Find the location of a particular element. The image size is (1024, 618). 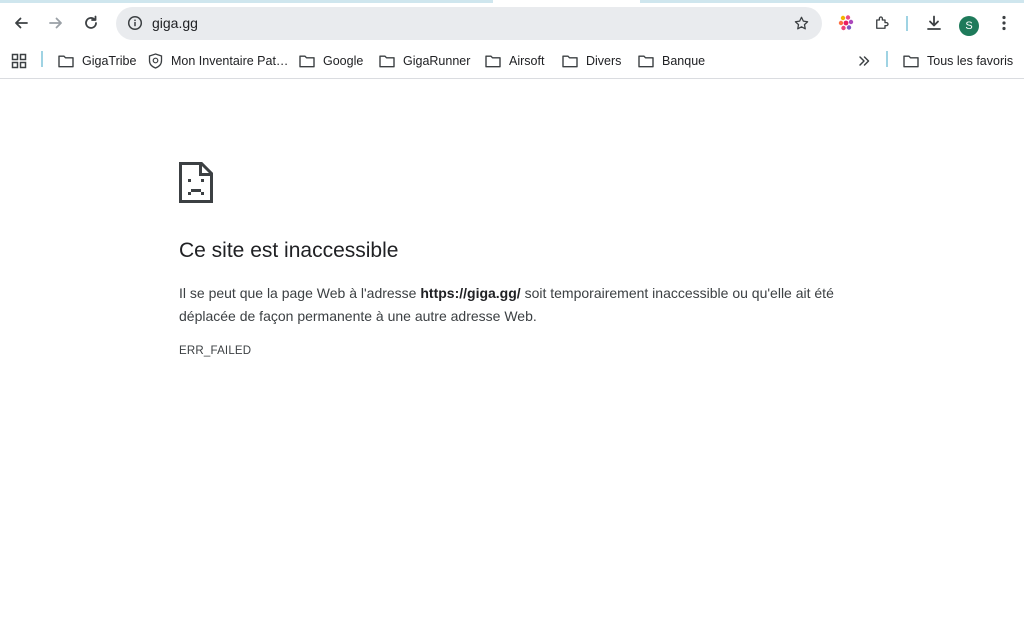

browser-toolbar: giga.gg S is located at coordinates (512, 23).